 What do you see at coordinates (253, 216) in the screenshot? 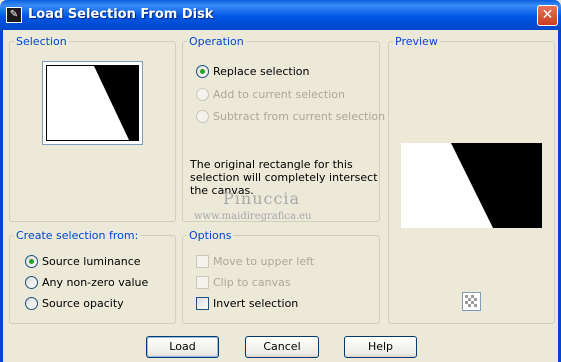
I see `watermark-url: www.maidiregrafica.eu` at bounding box center [253, 216].